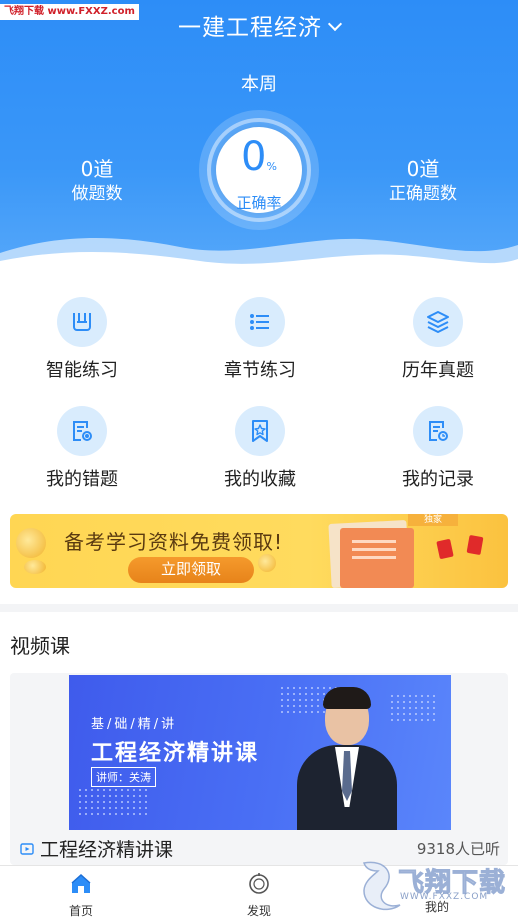 Image resolution: width=518 pixels, height=917 pixels. Describe the element at coordinates (423, 194) in the screenshot. I see `correct-label: 正确题数` at that location.